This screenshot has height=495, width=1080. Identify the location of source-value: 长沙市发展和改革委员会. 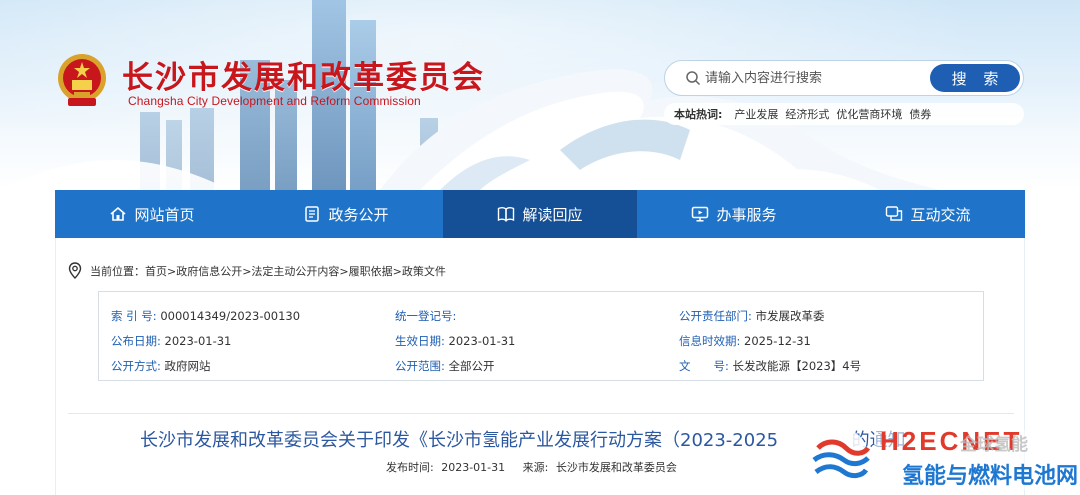
(616, 467).